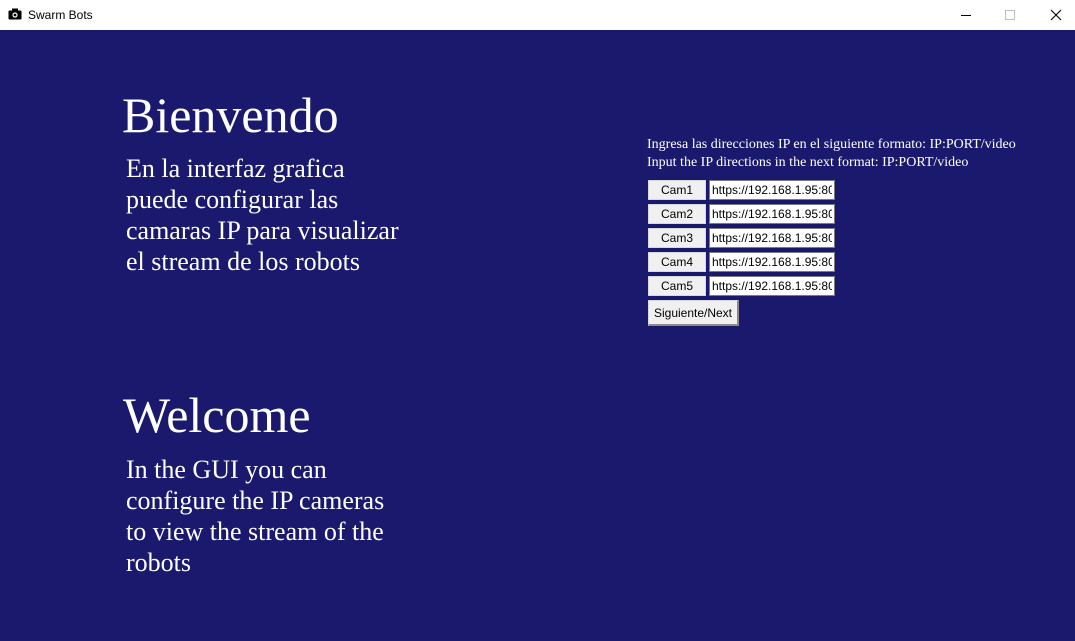 The height and width of the screenshot is (641, 1075). What do you see at coordinates (772, 286) in the screenshot?
I see `cam5-url-input` at bounding box center [772, 286].